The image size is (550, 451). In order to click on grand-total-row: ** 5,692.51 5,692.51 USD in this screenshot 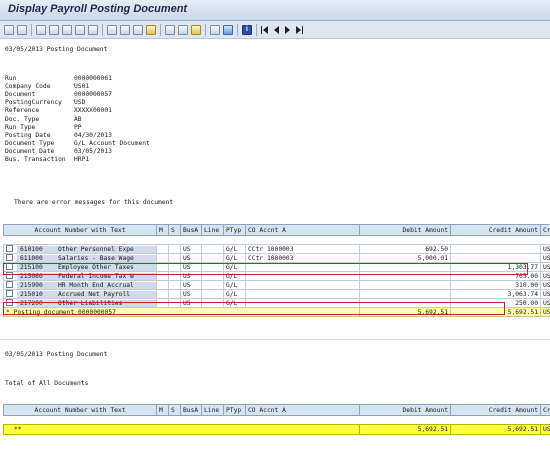, I will do `click(276, 429)`.